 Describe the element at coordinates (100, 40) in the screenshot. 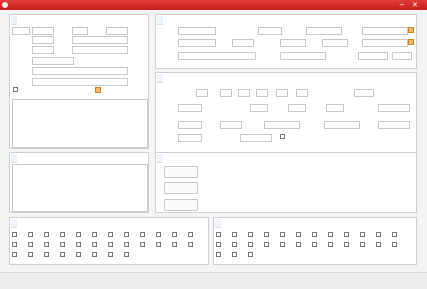

I see `owner-total-floor-input` at that location.